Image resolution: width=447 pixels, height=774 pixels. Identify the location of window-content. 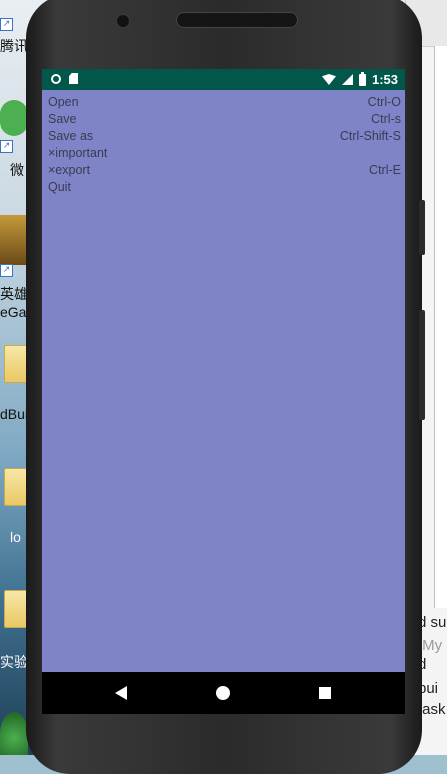
(440, 327).